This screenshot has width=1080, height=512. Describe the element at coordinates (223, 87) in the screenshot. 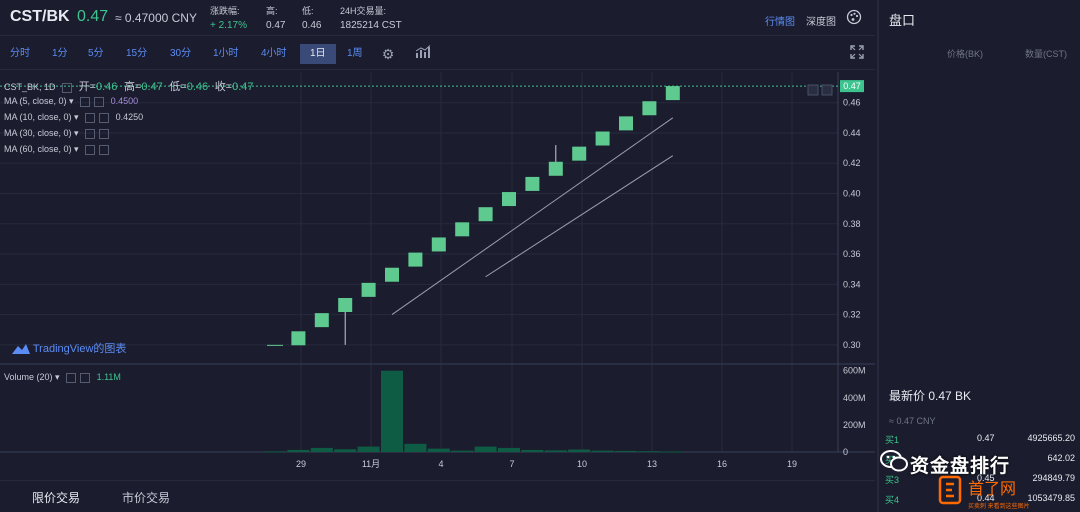

I see `legend-close-label: 收=` at that location.